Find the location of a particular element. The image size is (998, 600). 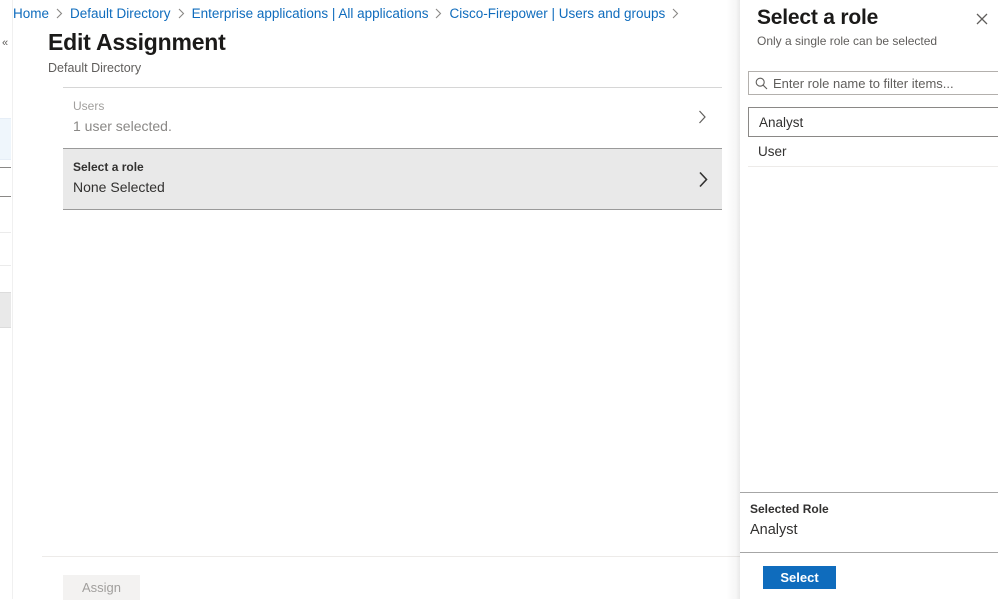

collapse-chevron-icon: « is located at coordinates (6, 43).